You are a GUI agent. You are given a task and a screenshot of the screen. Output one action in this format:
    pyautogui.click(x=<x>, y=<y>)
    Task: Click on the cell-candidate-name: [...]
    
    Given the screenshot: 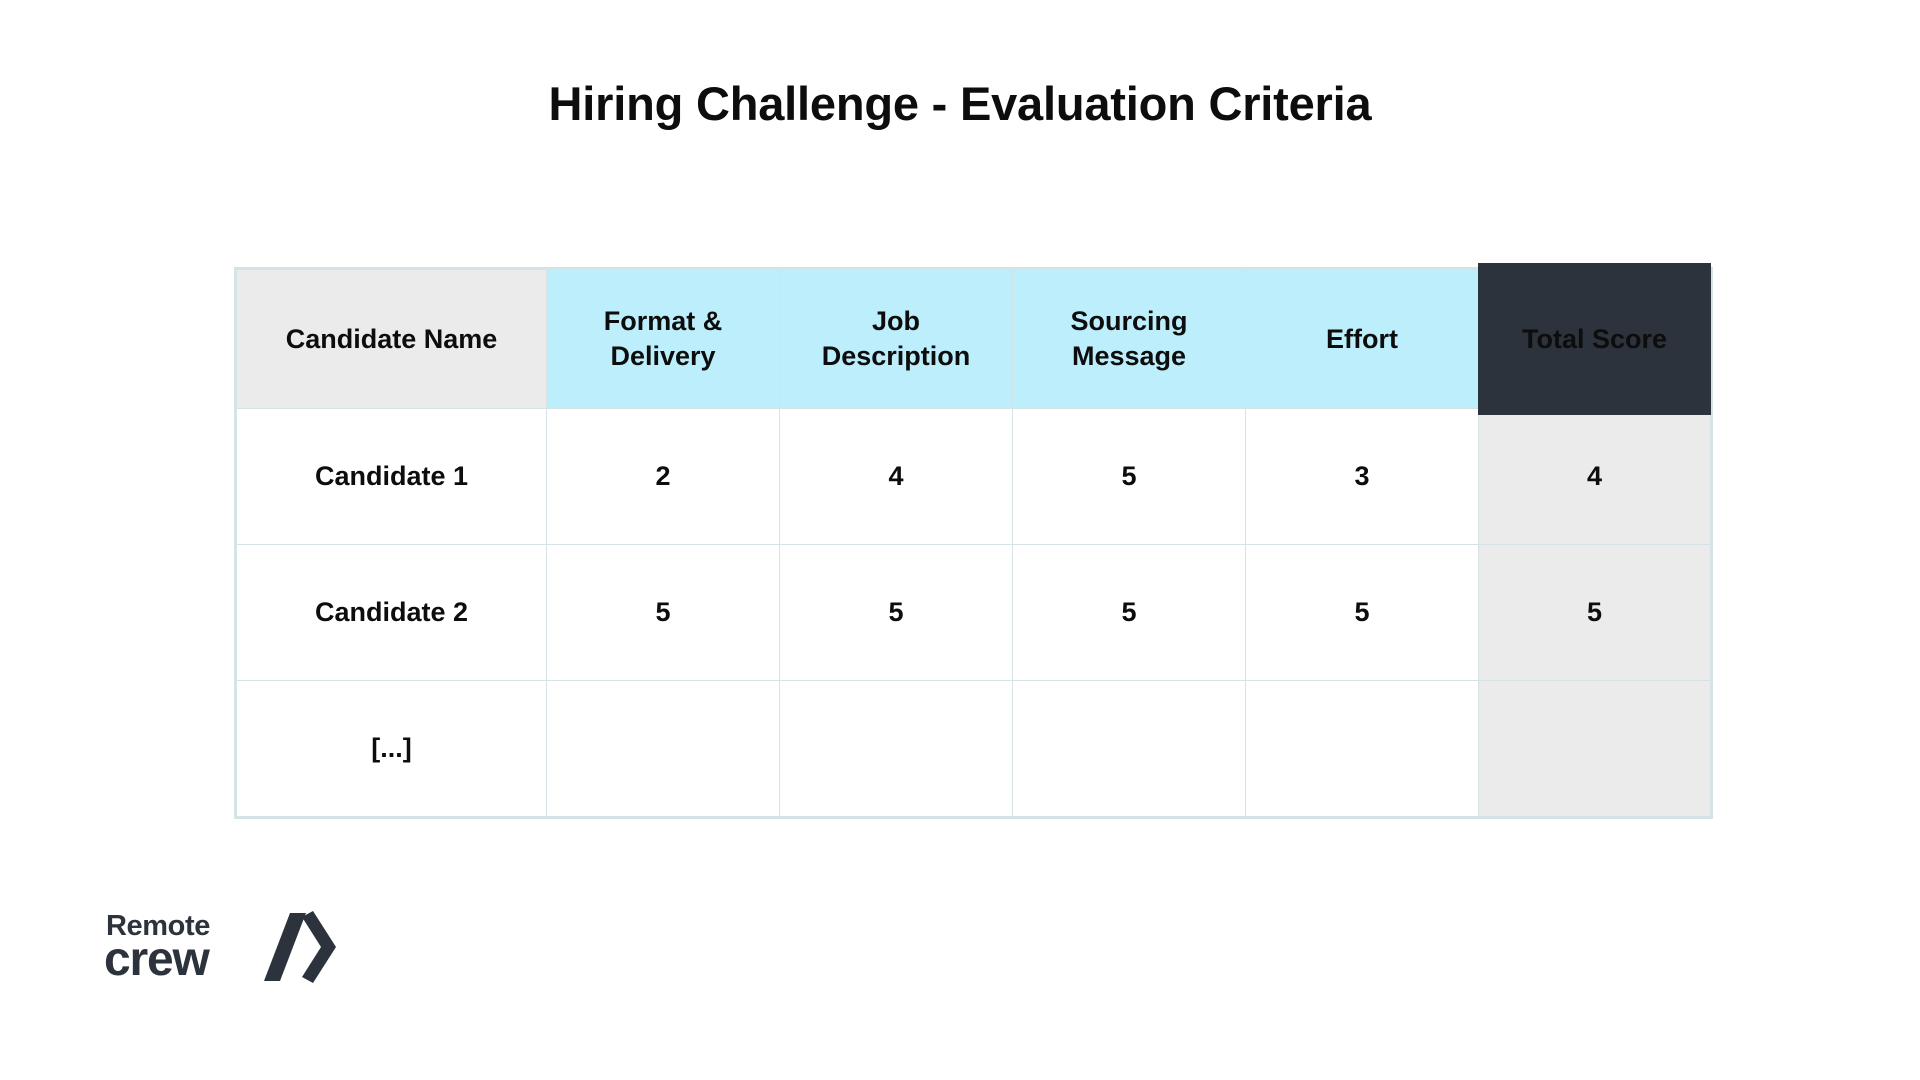 What is the action you would take?
    pyautogui.click(x=391, y=748)
    